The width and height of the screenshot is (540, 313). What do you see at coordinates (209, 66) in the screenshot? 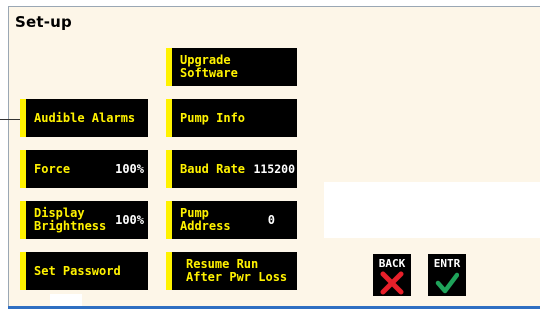
I see `upgrade-software-label: Upgrade Software` at bounding box center [209, 66].